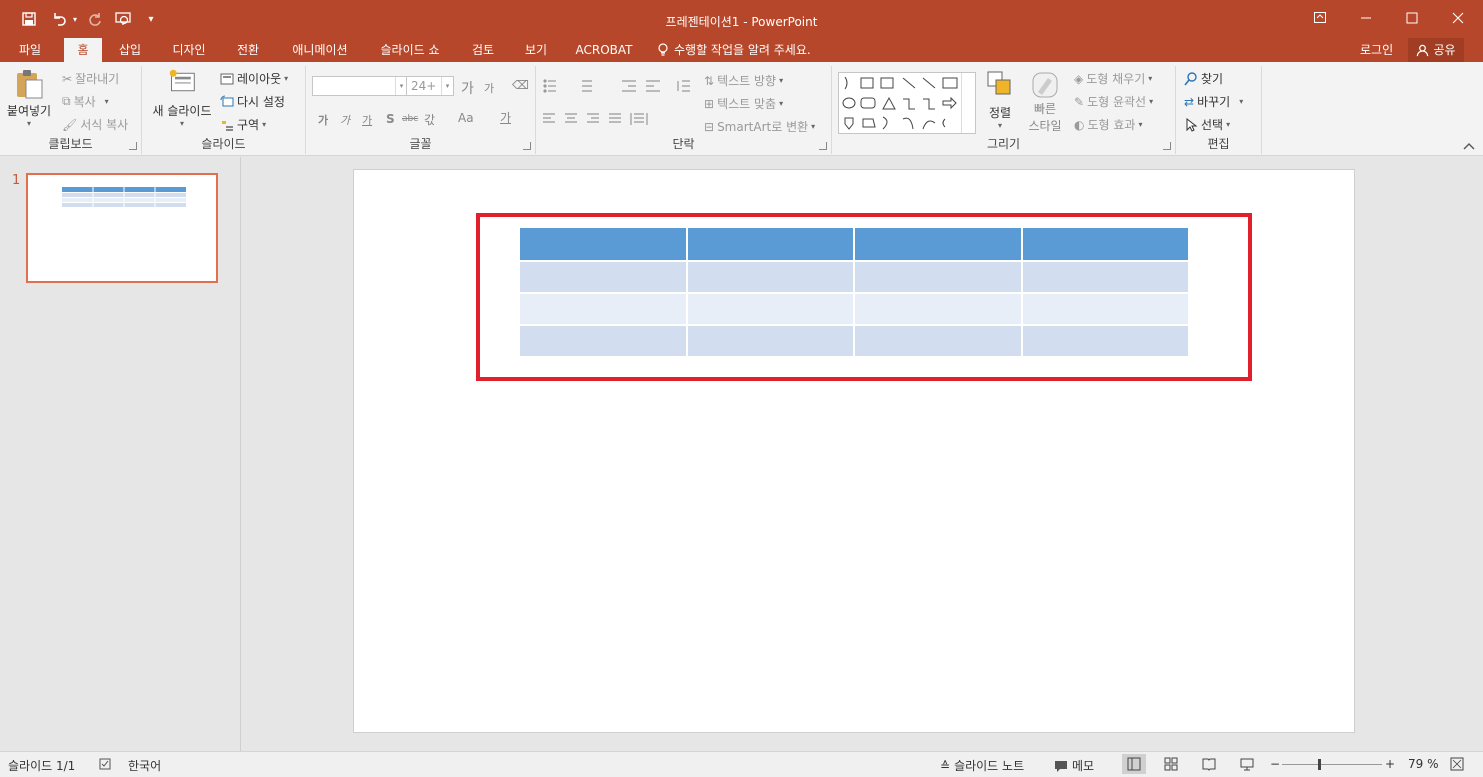 The image size is (1483, 777). I want to click on shapes-gallery, so click(907, 103).